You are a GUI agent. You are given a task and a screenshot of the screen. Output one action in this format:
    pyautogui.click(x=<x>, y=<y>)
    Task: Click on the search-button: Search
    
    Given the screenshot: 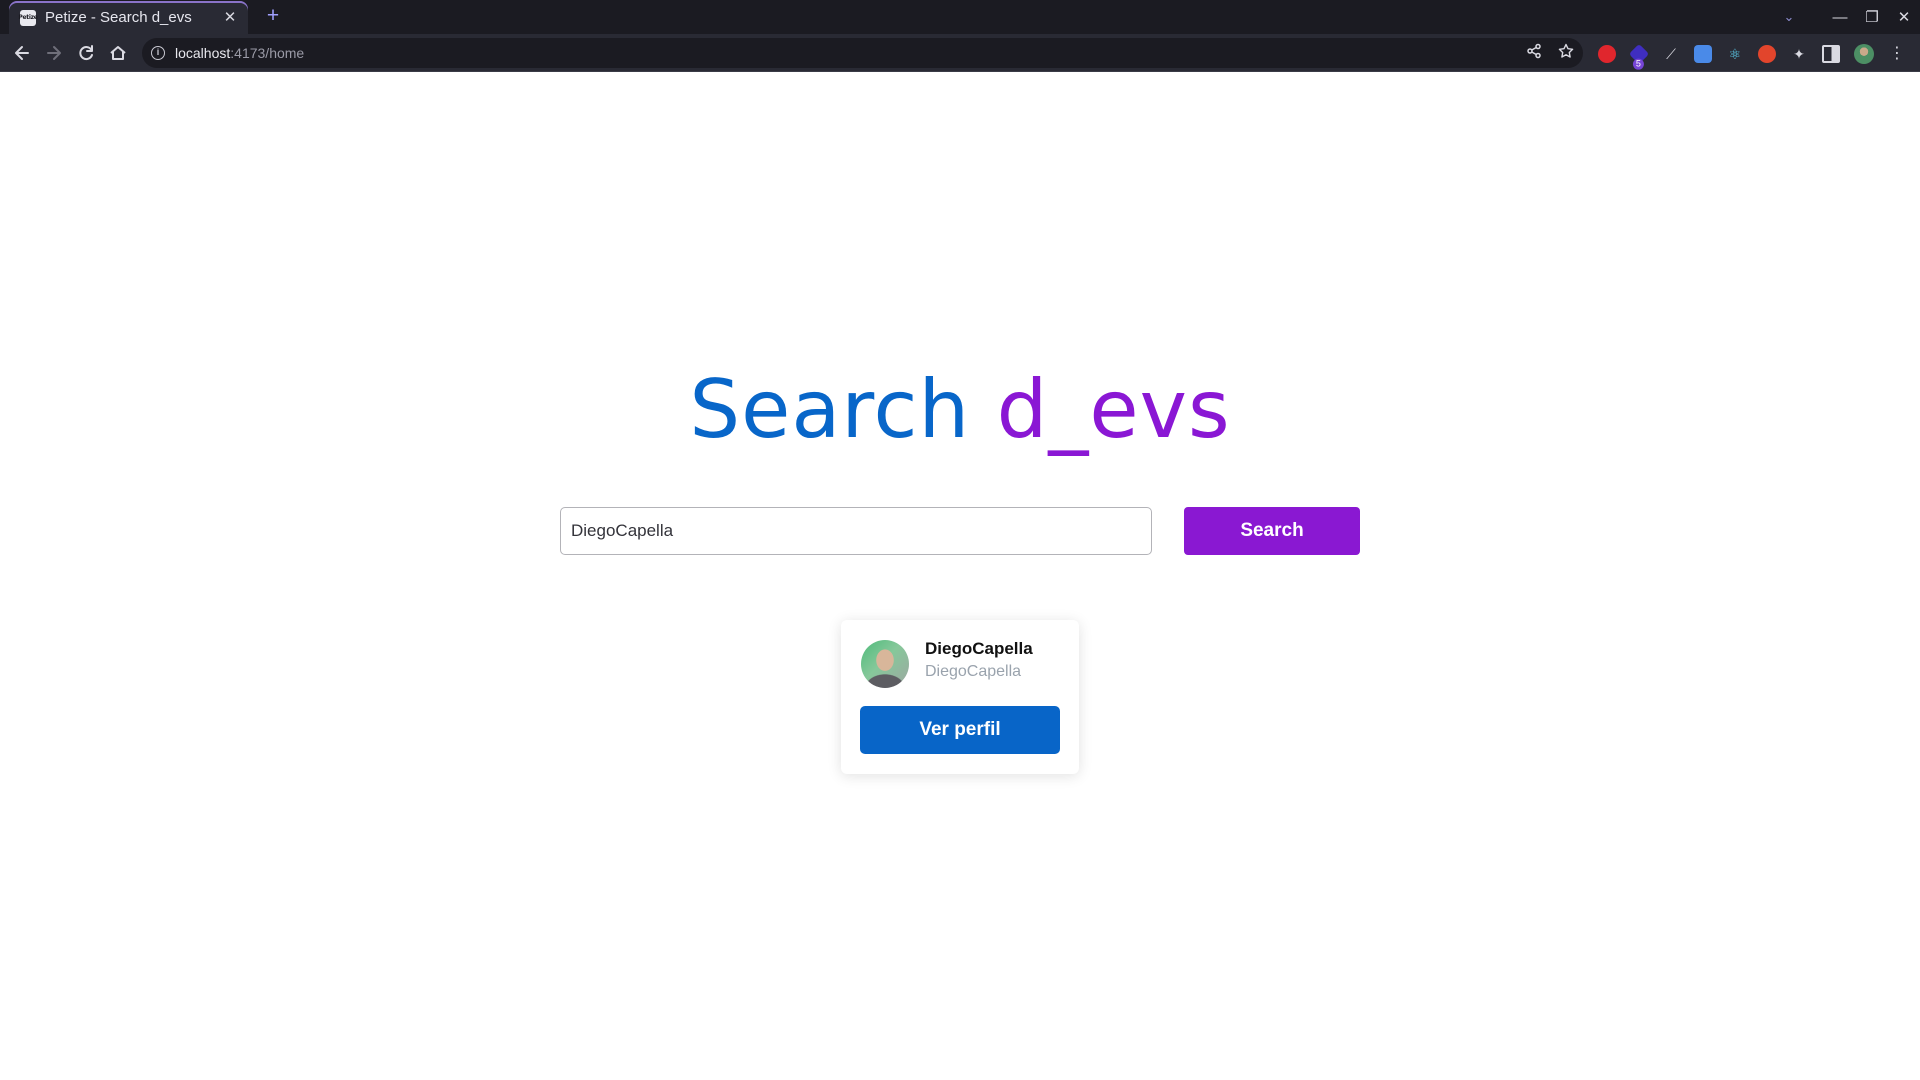 What is the action you would take?
    pyautogui.click(x=1272, y=531)
    